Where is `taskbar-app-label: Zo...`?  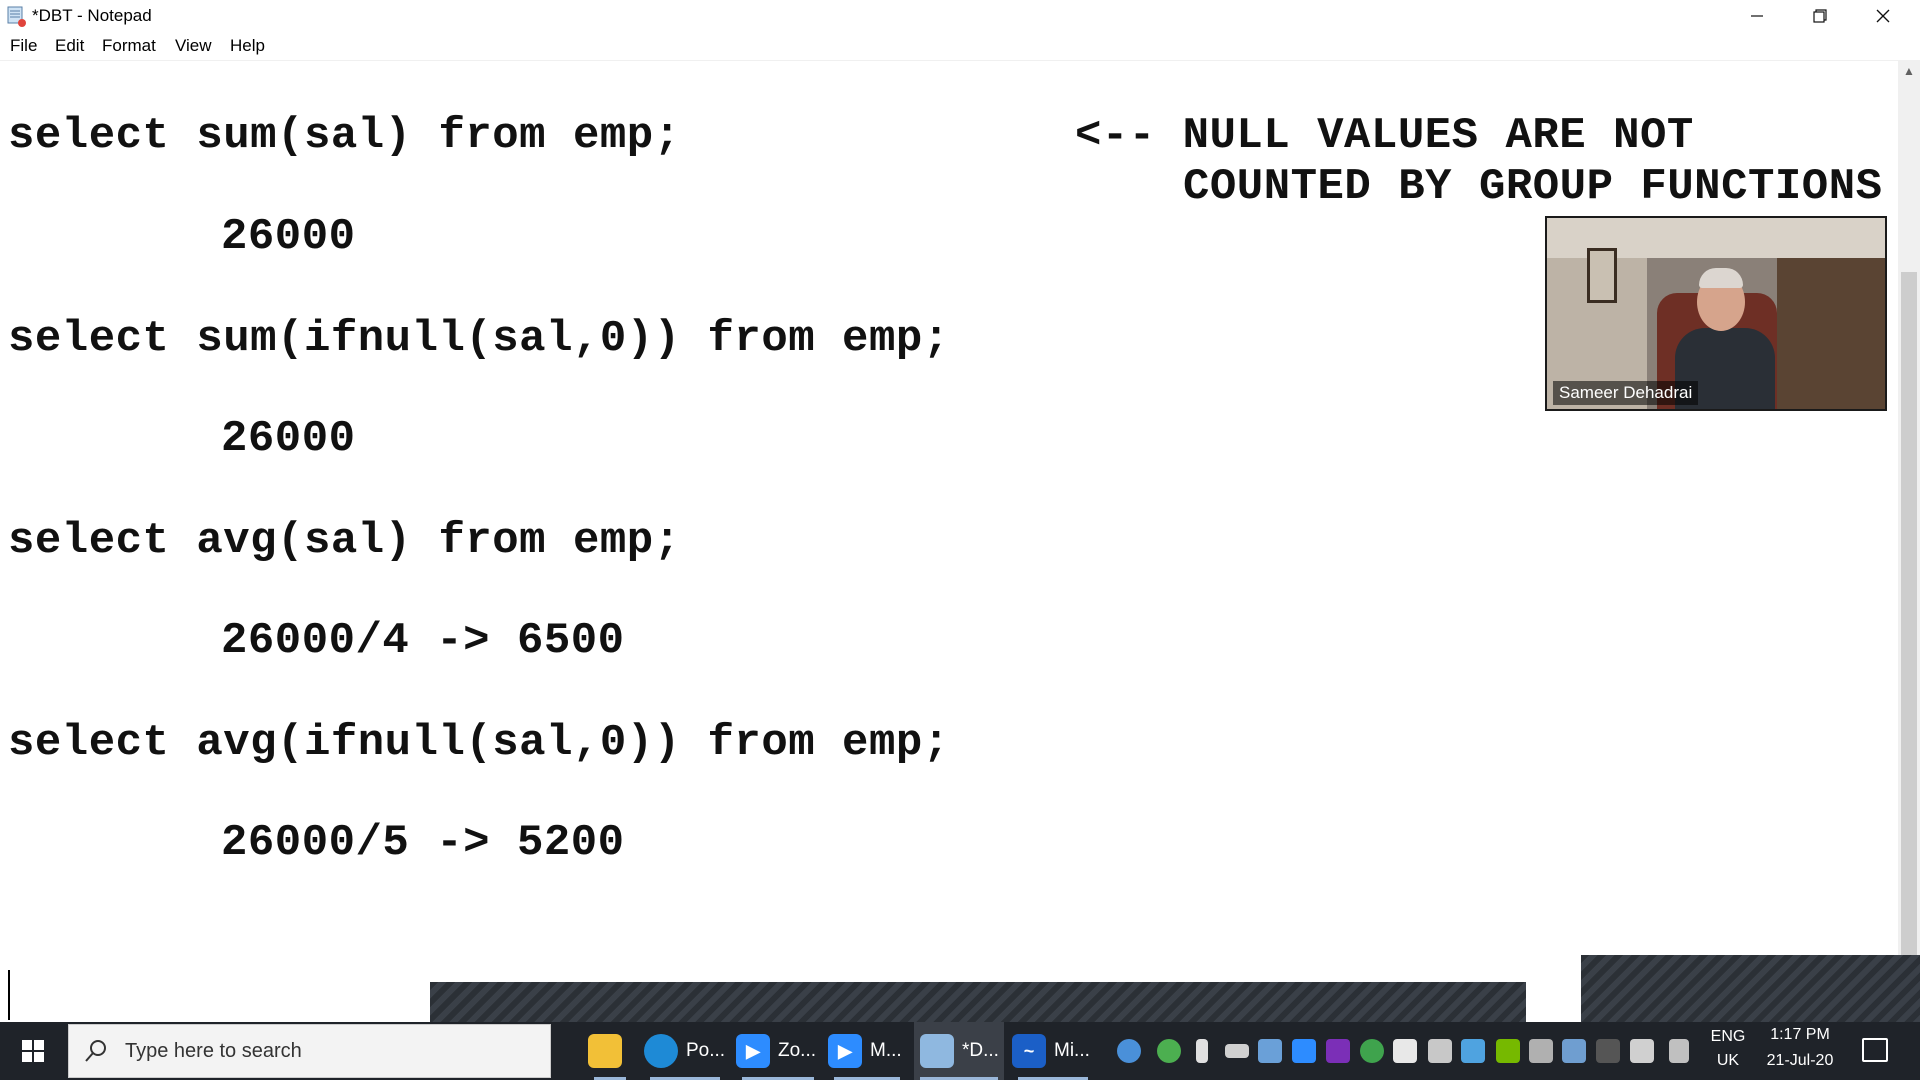 taskbar-app-label: Zo... is located at coordinates (797, 1050).